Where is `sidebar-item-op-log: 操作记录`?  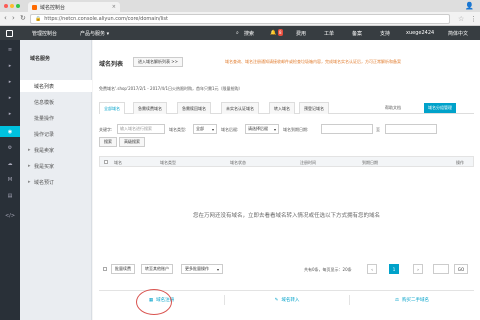 sidebar-item-op-log: 操作记录 is located at coordinates (56, 134).